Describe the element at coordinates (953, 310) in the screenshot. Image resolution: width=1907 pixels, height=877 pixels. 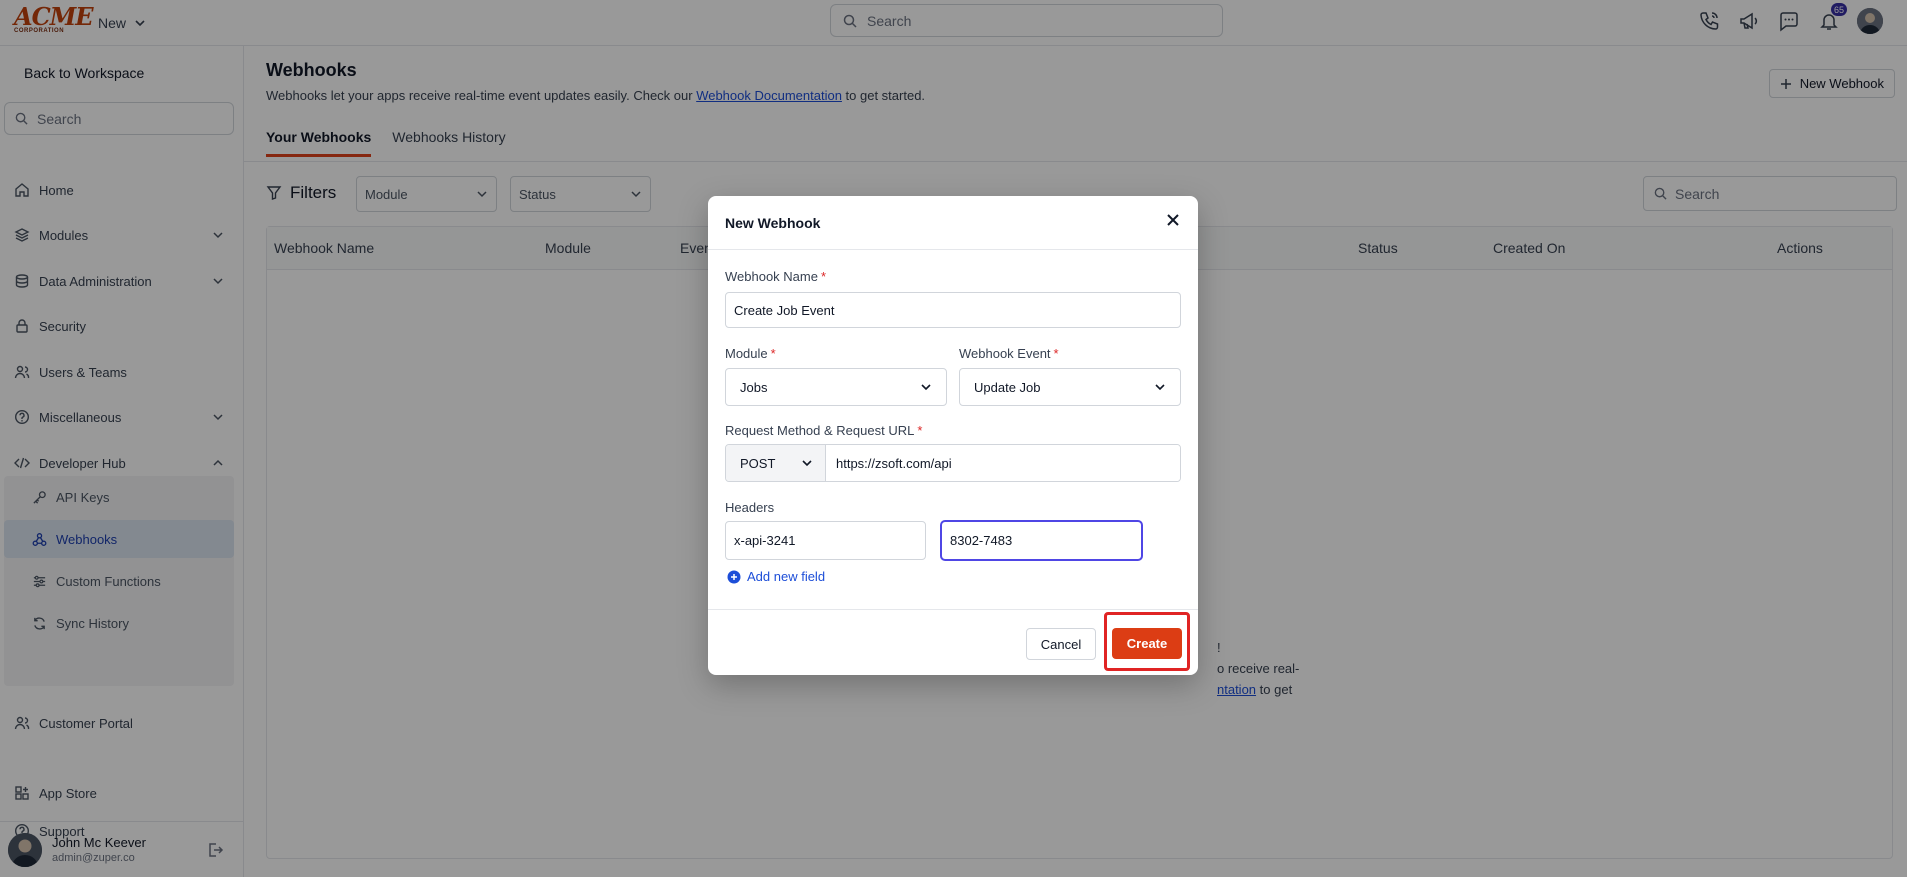
I see `webhook-name-input` at that location.